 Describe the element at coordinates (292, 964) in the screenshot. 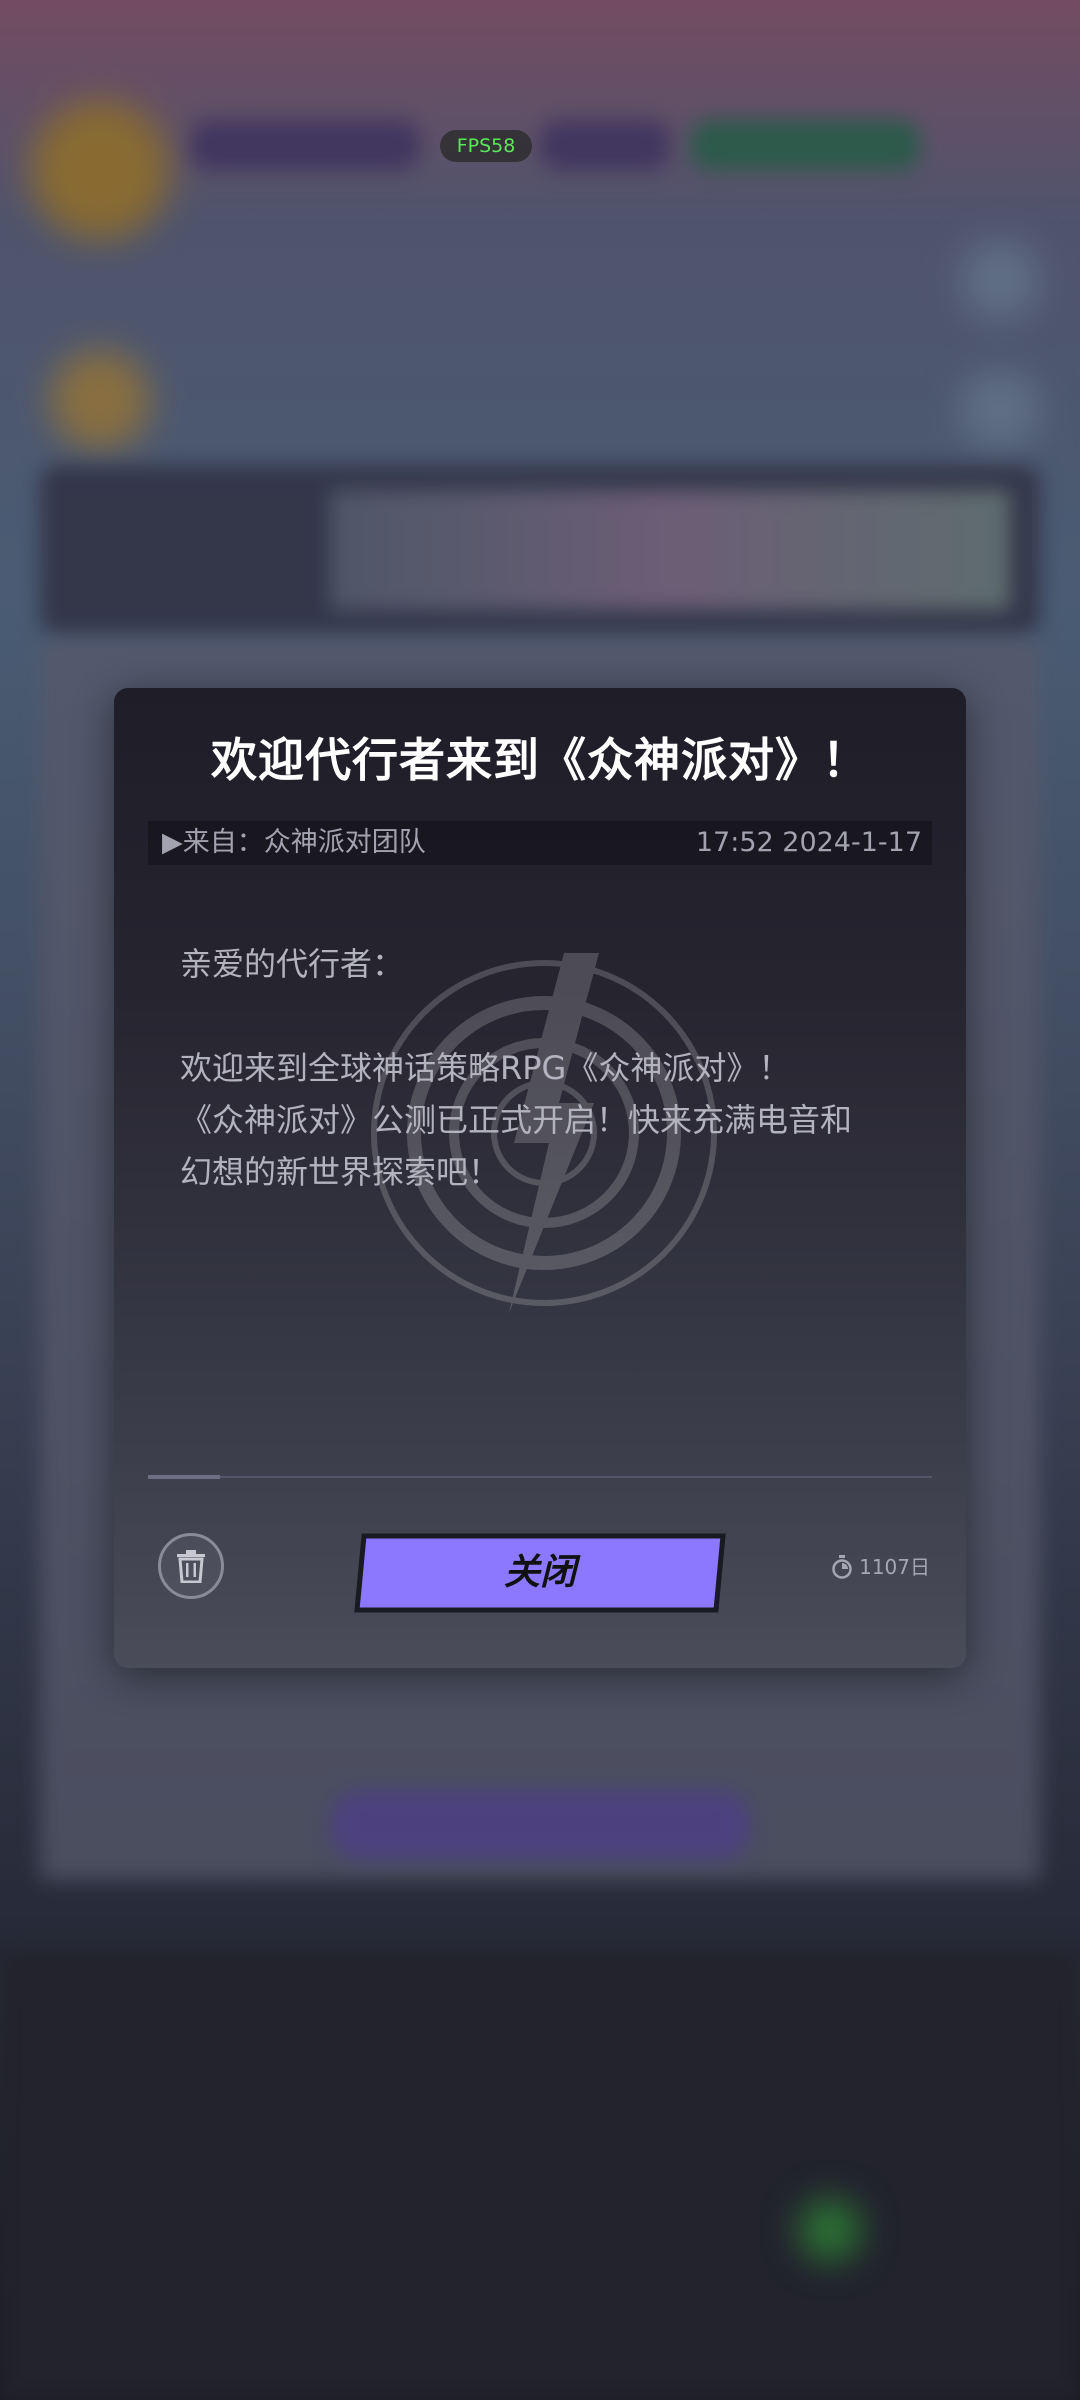

I see `mail-greeting: 亲爱的代行者：` at that location.